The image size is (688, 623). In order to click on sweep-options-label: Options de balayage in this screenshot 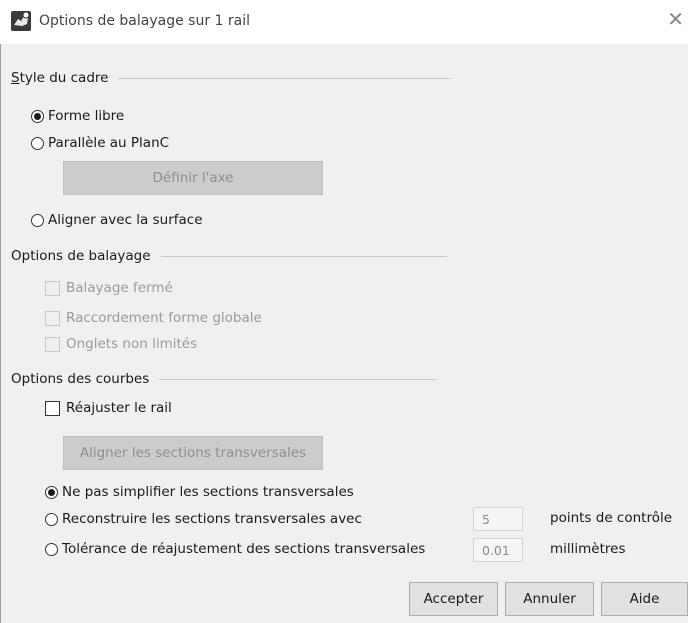, I will do `click(81, 256)`.